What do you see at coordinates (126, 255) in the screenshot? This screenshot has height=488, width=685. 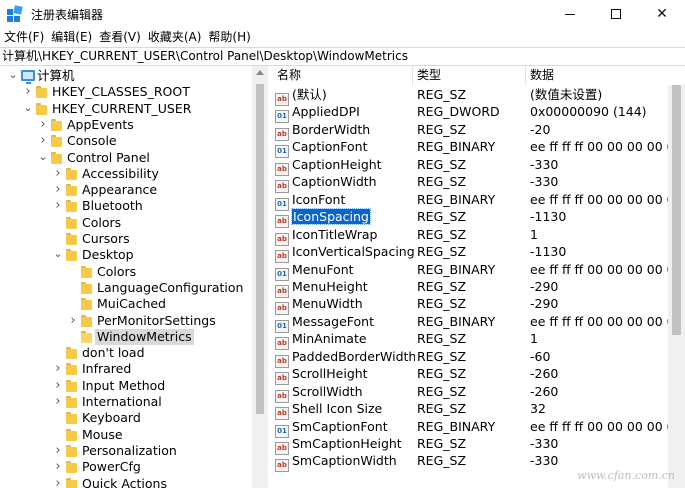 I see `tree-item: Desktop` at bounding box center [126, 255].